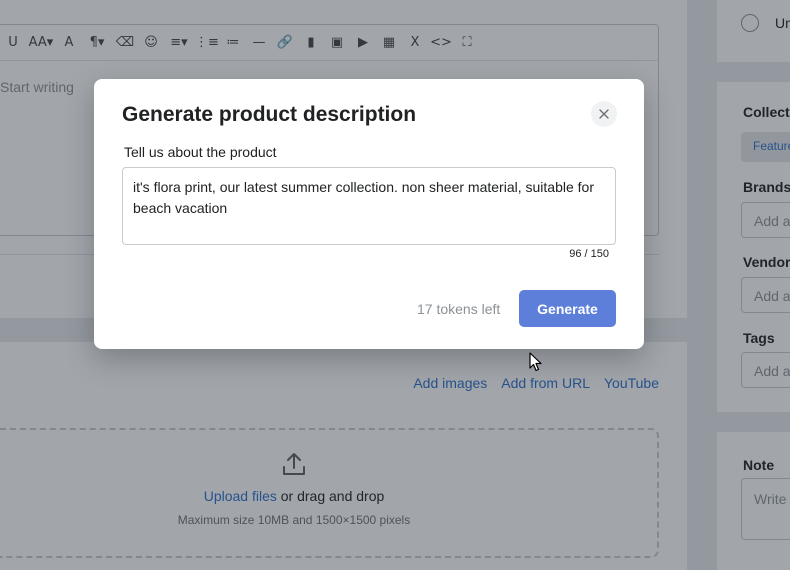 This screenshot has width=790, height=570. I want to click on modal-title: Generate product description, so click(269, 114).